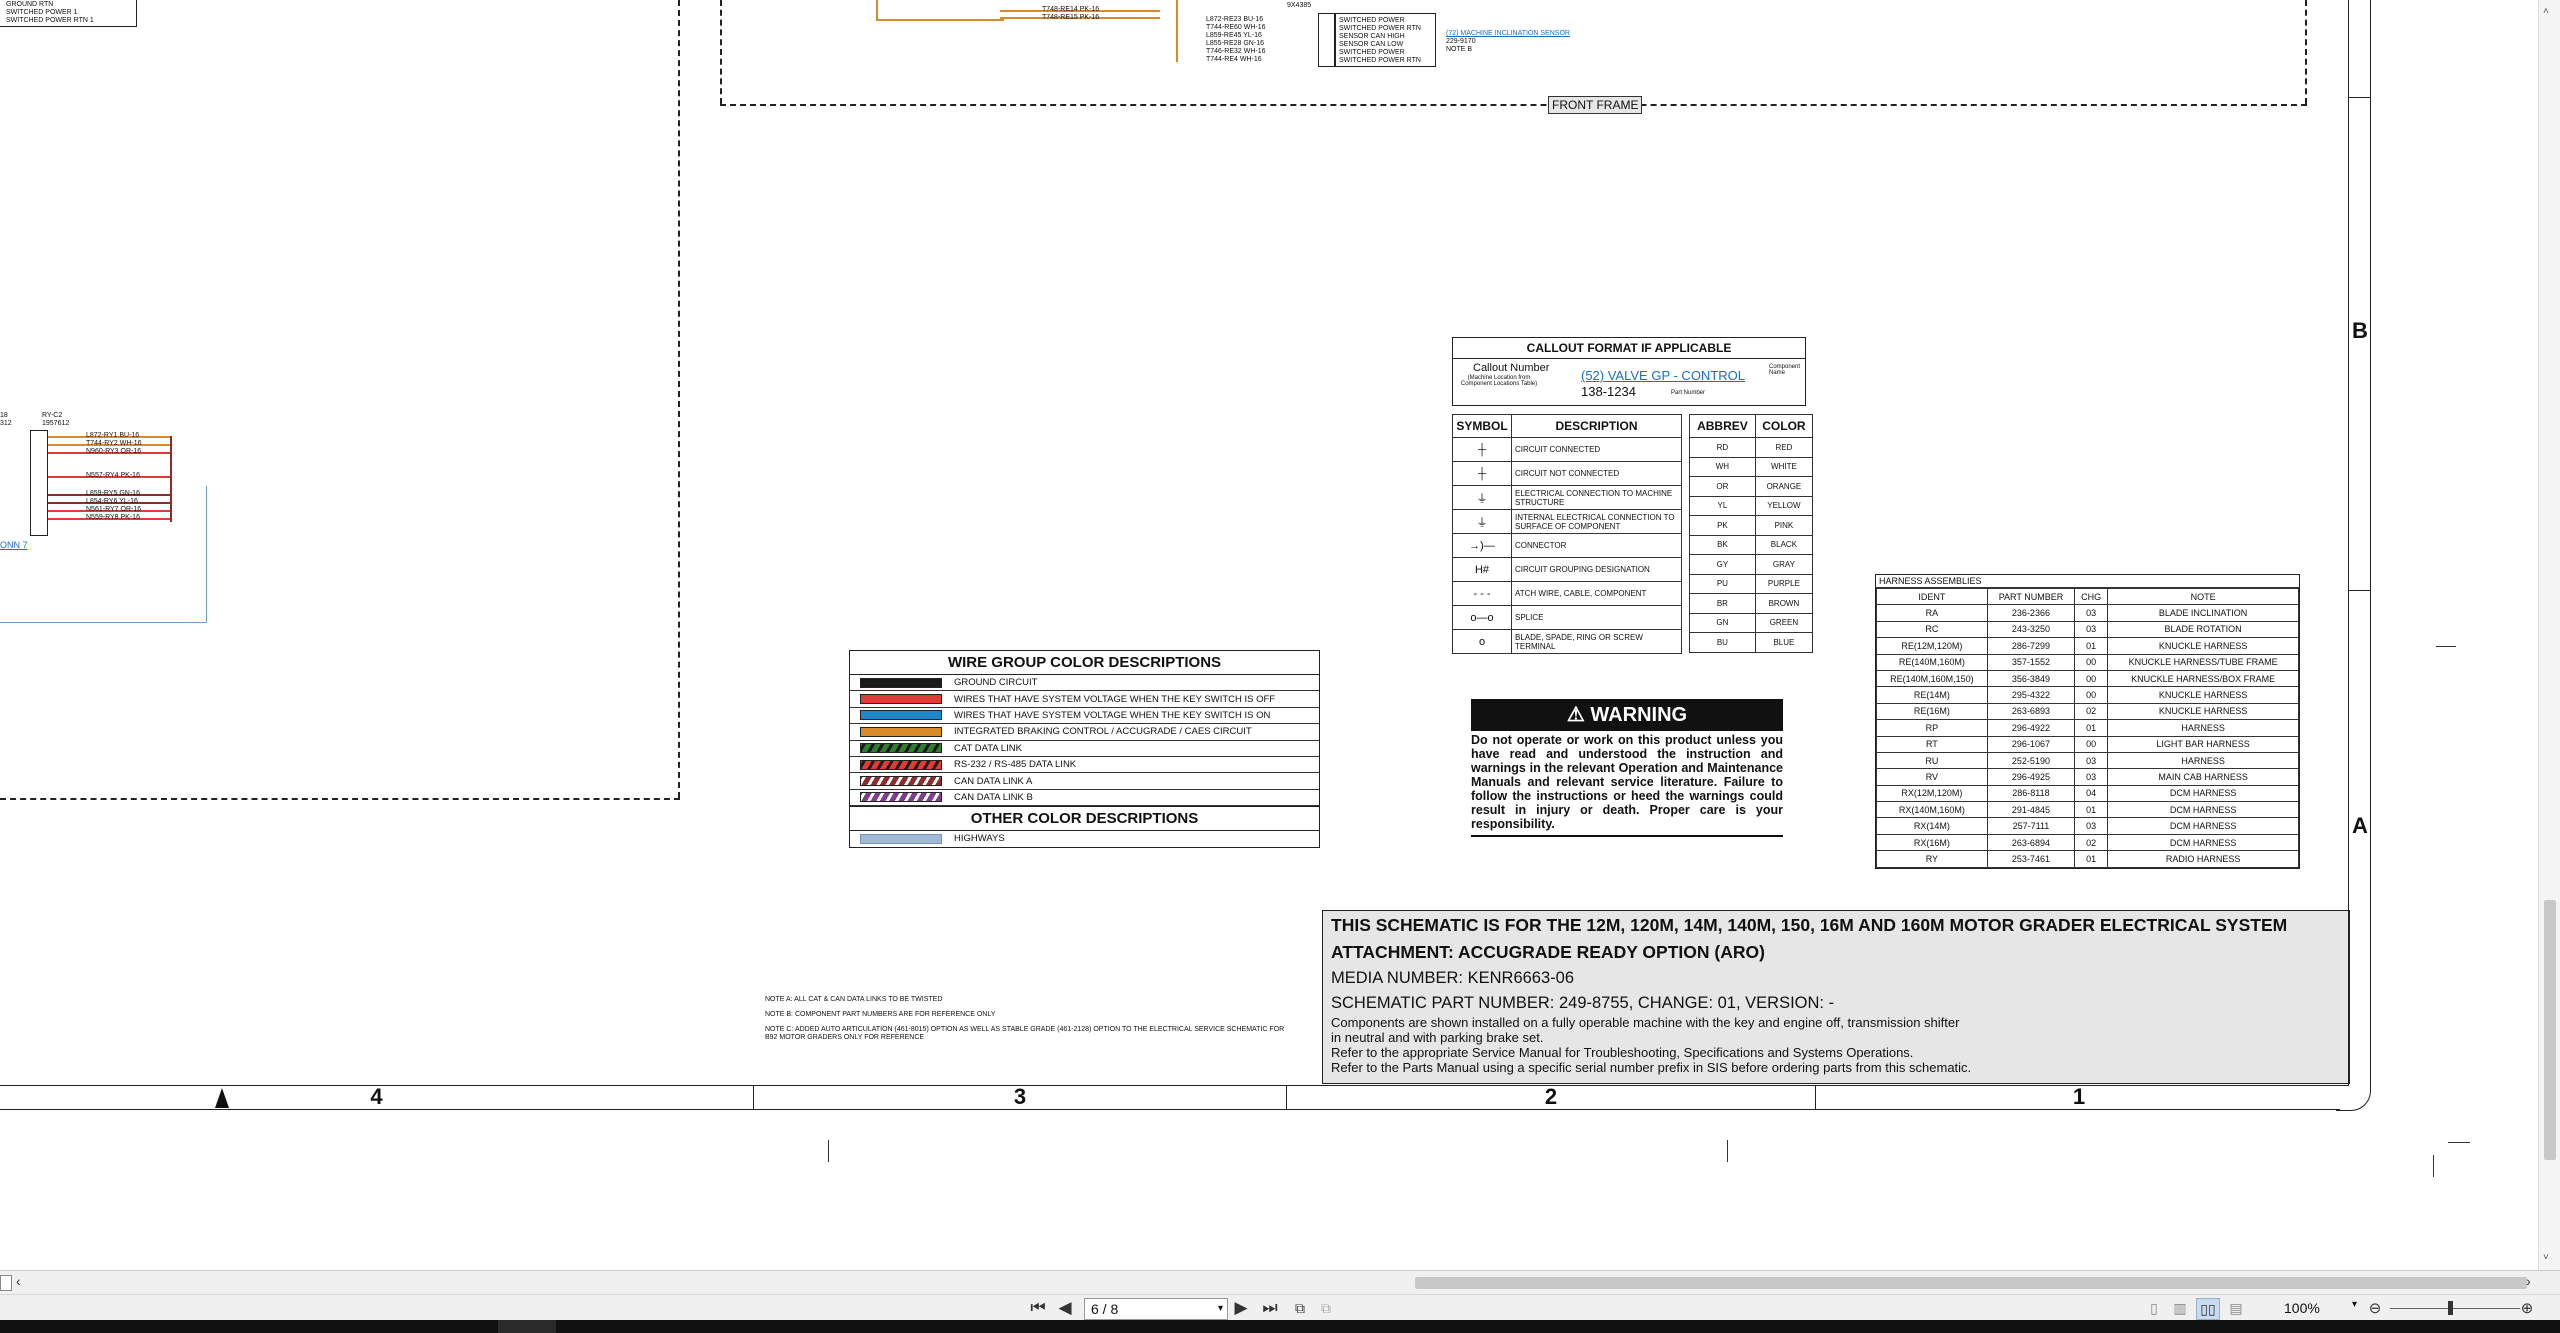 The width and height of the screenshot is (2560, 1333). Describe the element at coordinates (2450, 1308) in the screenshot. I see `zoom-slider-thumb` at that location.